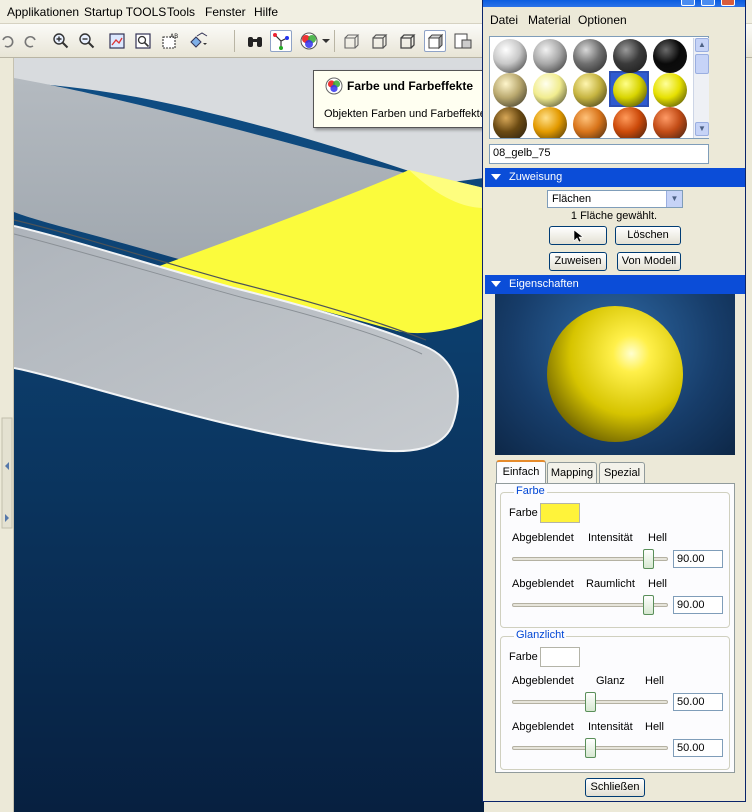 This screenshot has width=752, height=812. Describe the element at coordinates (309, 41) in the screenshot. I see `color-effects-icon` at that location.